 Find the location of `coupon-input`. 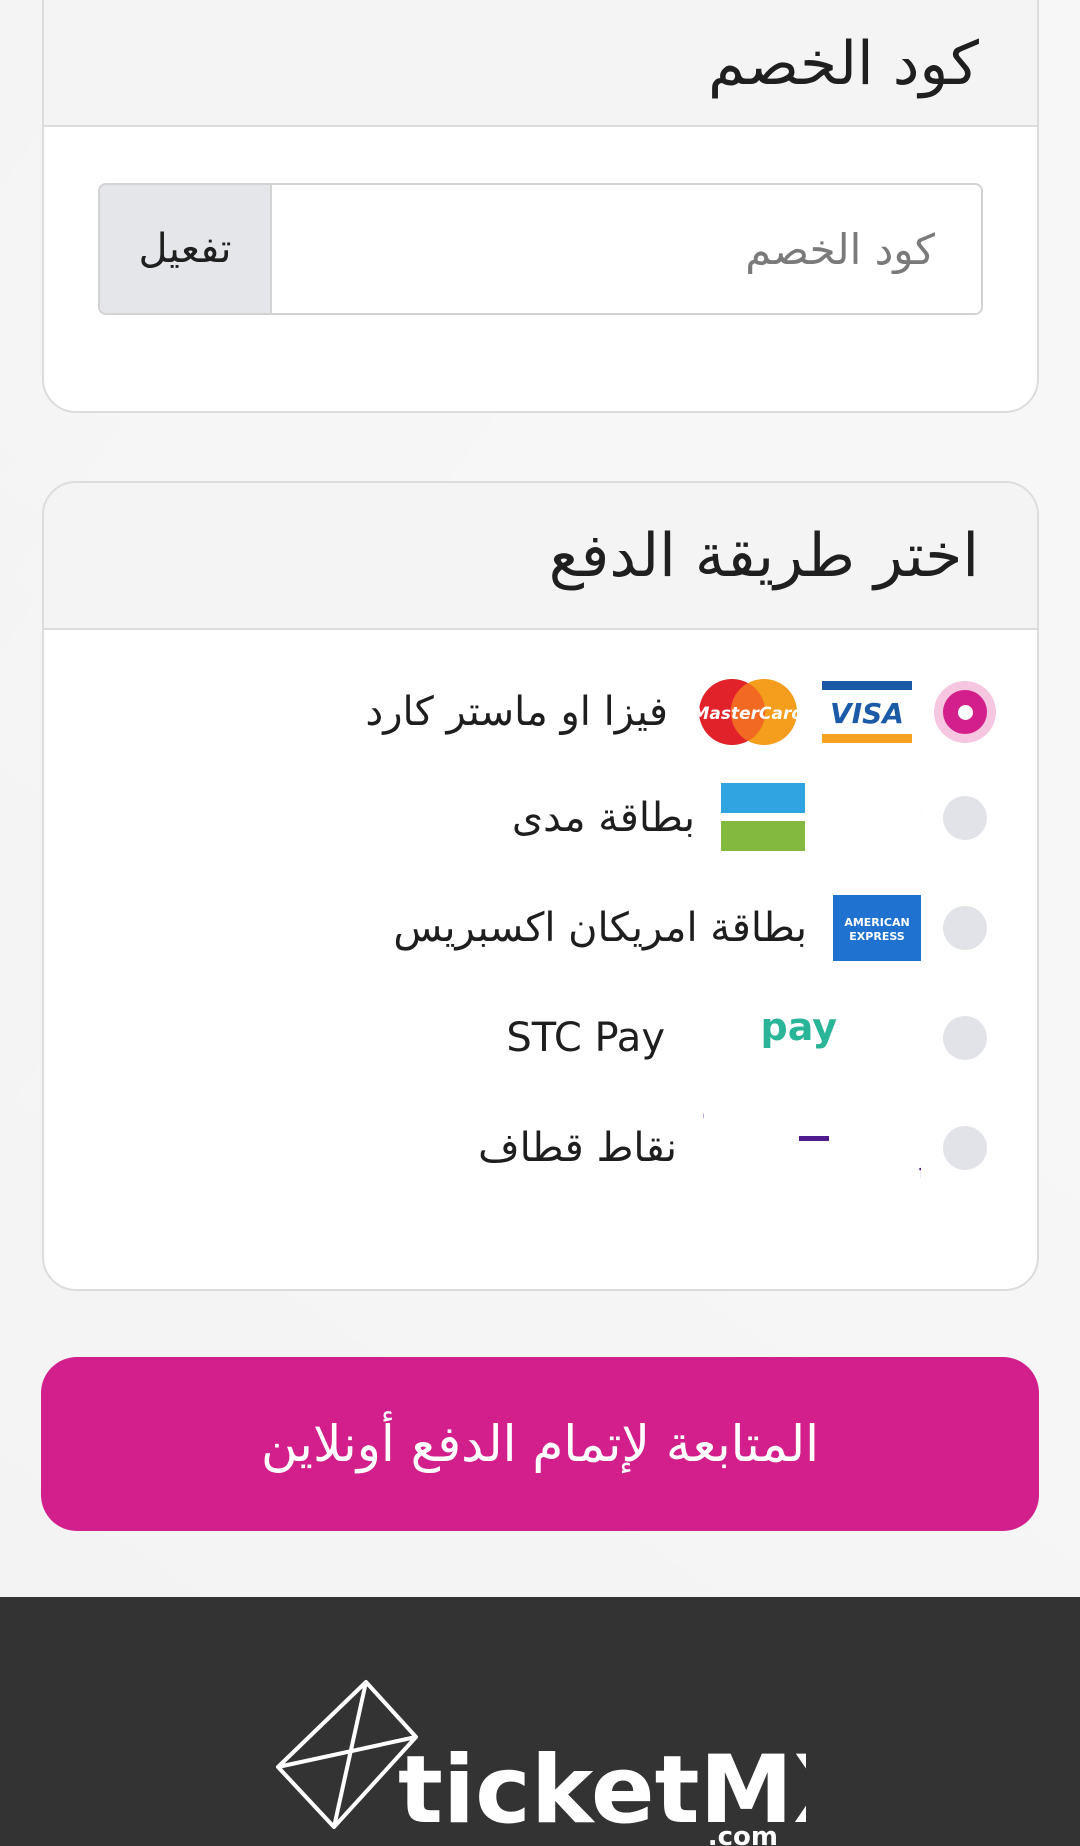

coupon-input is located at coordinates (626, 249).